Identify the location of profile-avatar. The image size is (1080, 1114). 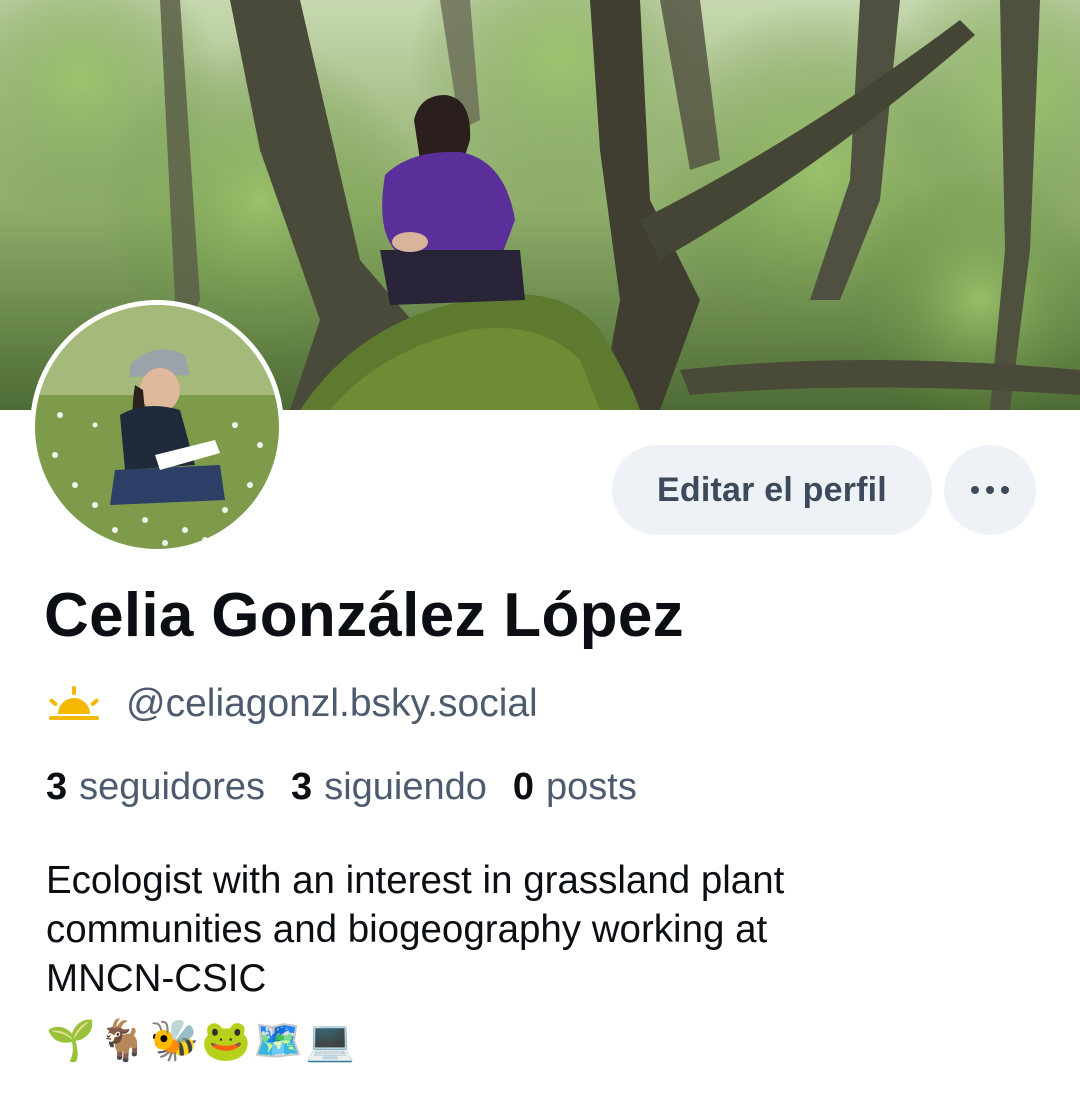
(157, 427).